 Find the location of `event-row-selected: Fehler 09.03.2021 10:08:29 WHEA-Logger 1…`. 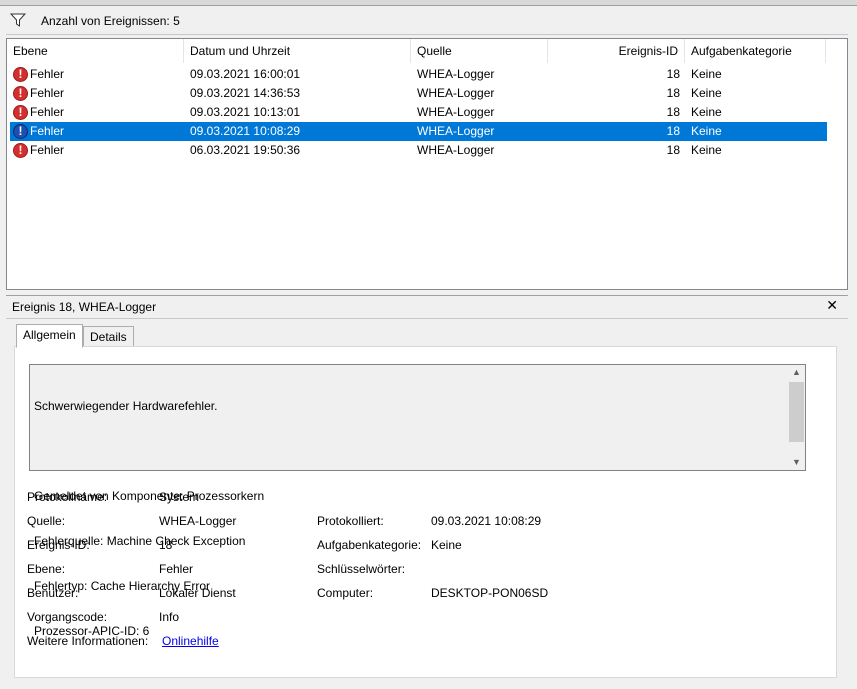

event-row-selected: Fehler 09.03.2021 10:08:29 WHEA-Logger 1… is located at coordinates (418, 131).